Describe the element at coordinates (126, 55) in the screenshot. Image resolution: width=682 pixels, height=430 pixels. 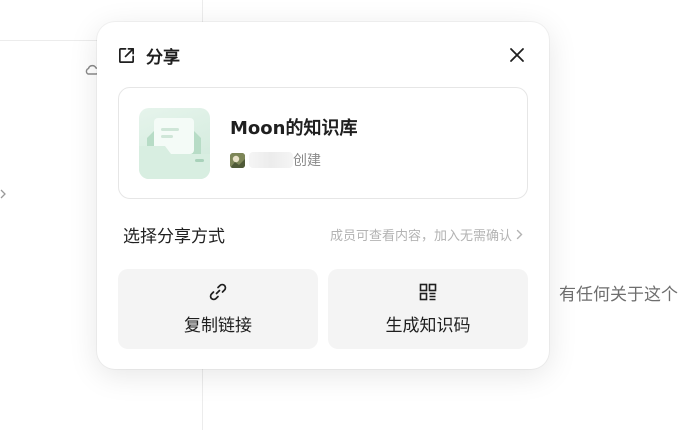
I see `share-icon` at that location.